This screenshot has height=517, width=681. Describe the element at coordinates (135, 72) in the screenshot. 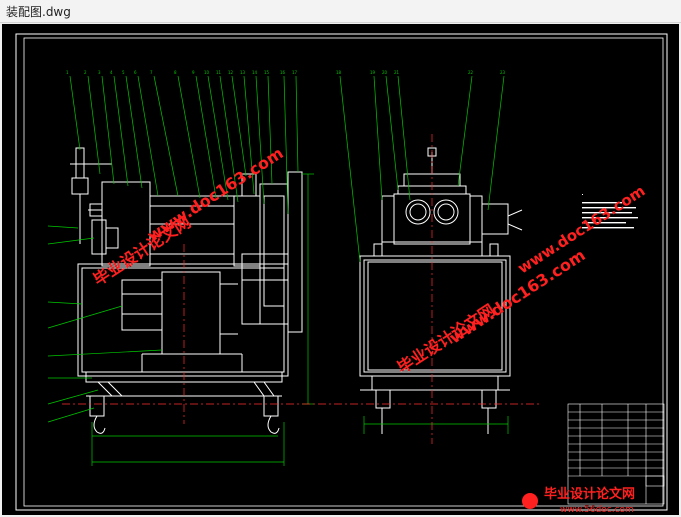

I see `svg-text: 6` at that location.